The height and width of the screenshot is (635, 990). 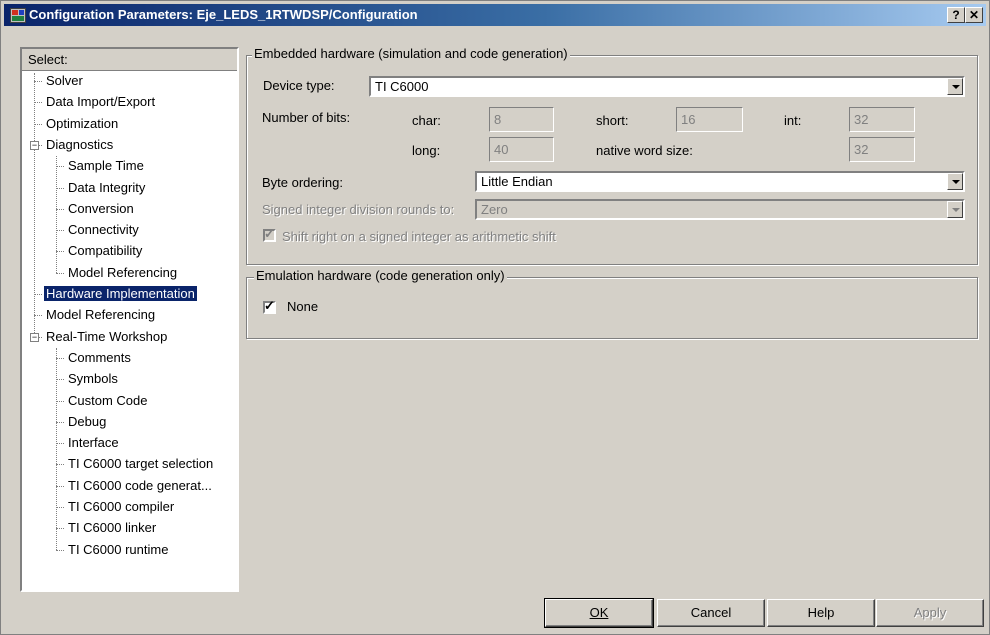 I want to click on tree-item-connectivity: Connectivity, so click(x=103, y=229).